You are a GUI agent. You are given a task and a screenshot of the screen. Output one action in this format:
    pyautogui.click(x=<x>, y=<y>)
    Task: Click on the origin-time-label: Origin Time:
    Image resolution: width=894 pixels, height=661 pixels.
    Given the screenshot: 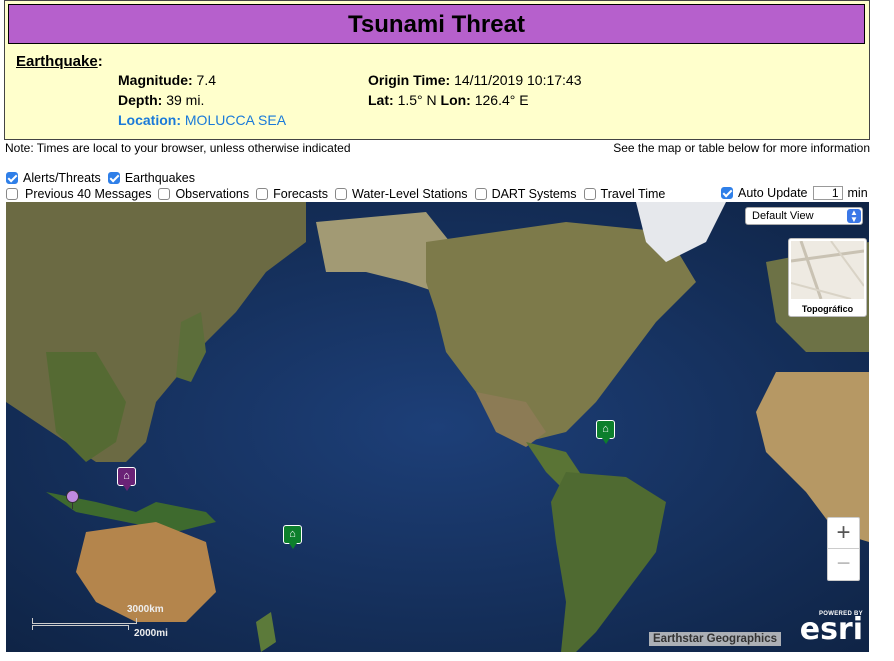 What is the action you would take?
    pyautogui.click(x=409, y=80)
    